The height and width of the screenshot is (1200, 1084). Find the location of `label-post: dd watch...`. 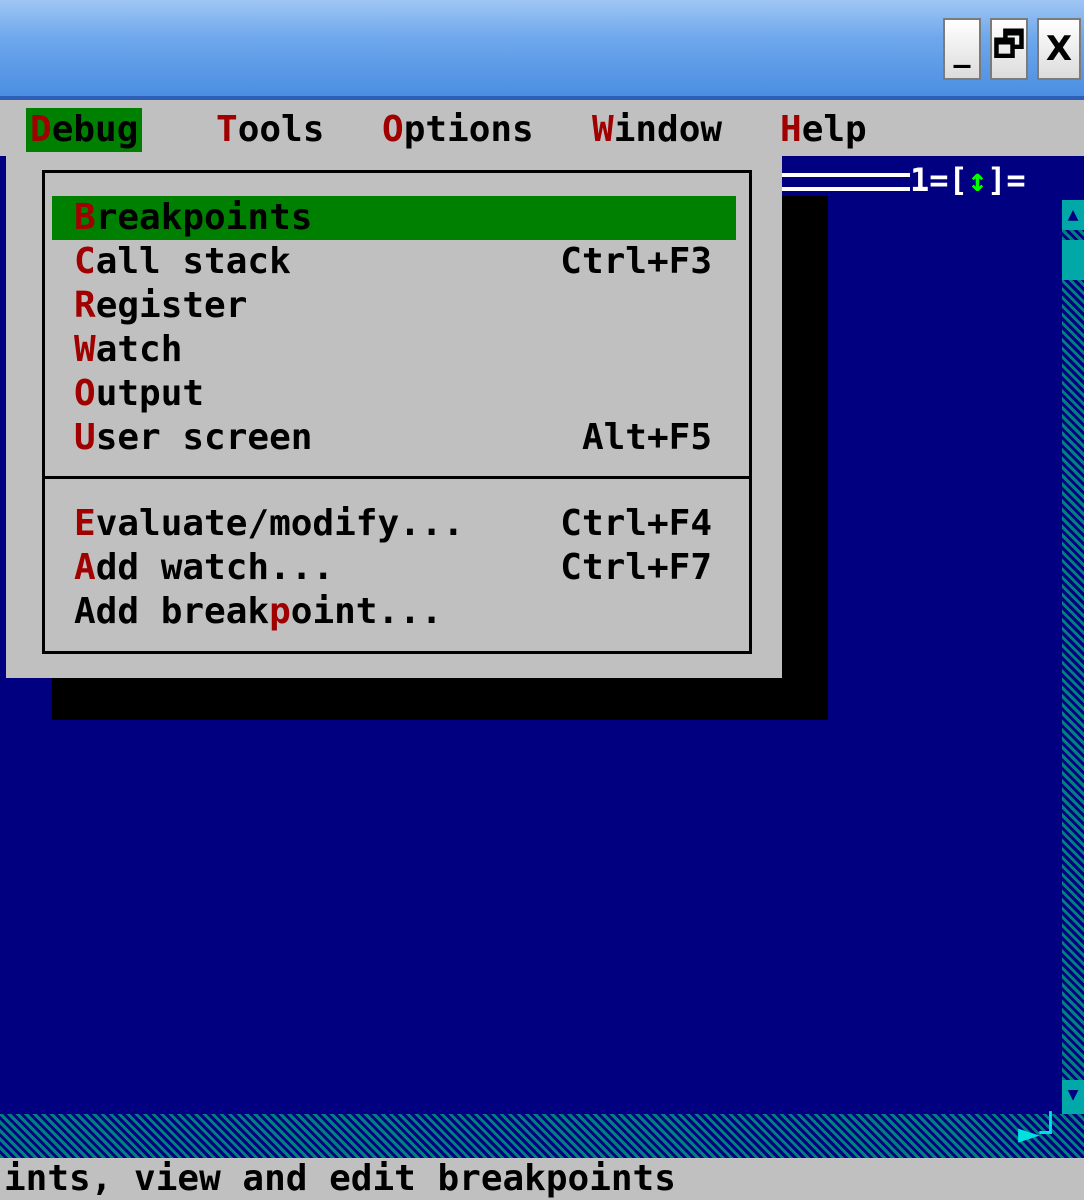

label-post: dd watch... is located at coordinates (215, 567).